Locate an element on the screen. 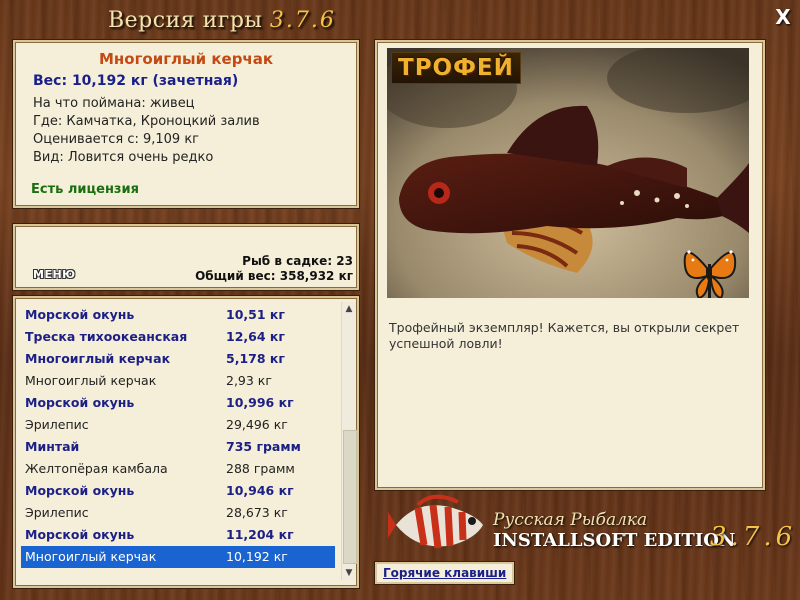  place-info: Где: Камчатка, Кроноцкий залив is located at coordinates (146, 121).